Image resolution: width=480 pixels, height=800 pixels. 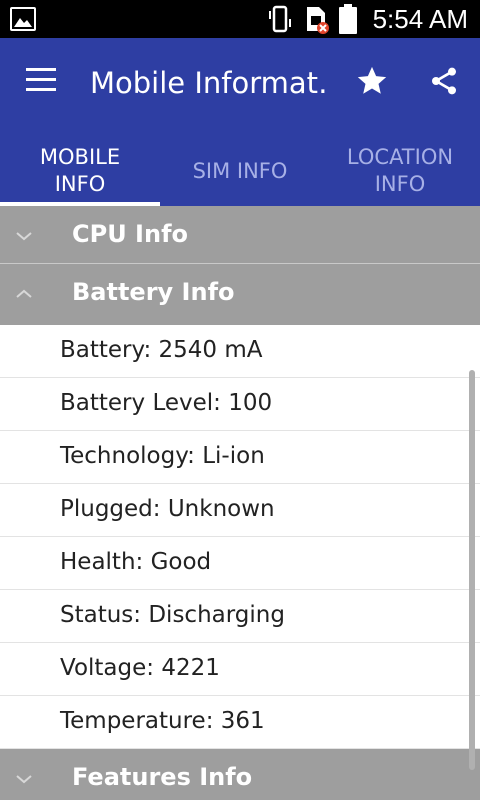 I want to click on list-item-text: Temperature: 361, so click(x=162, y=721).